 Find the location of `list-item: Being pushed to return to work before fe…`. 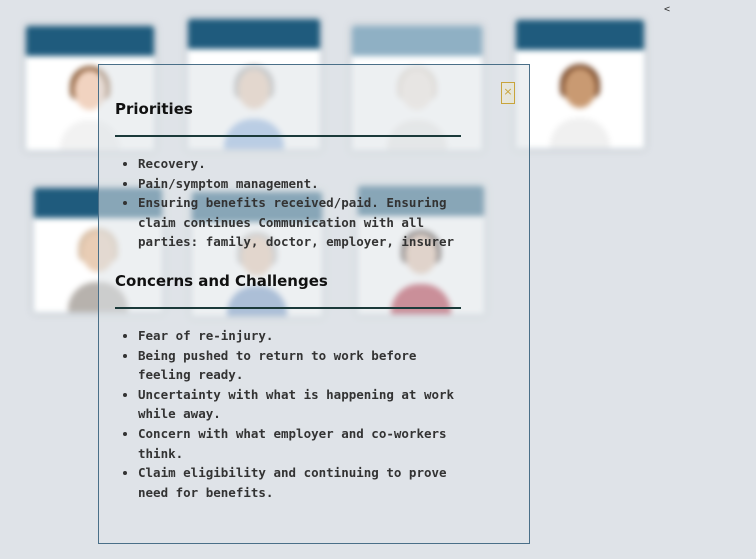

list-item: Being pushed to return to work before fe… is located at coordinates (298, 365).